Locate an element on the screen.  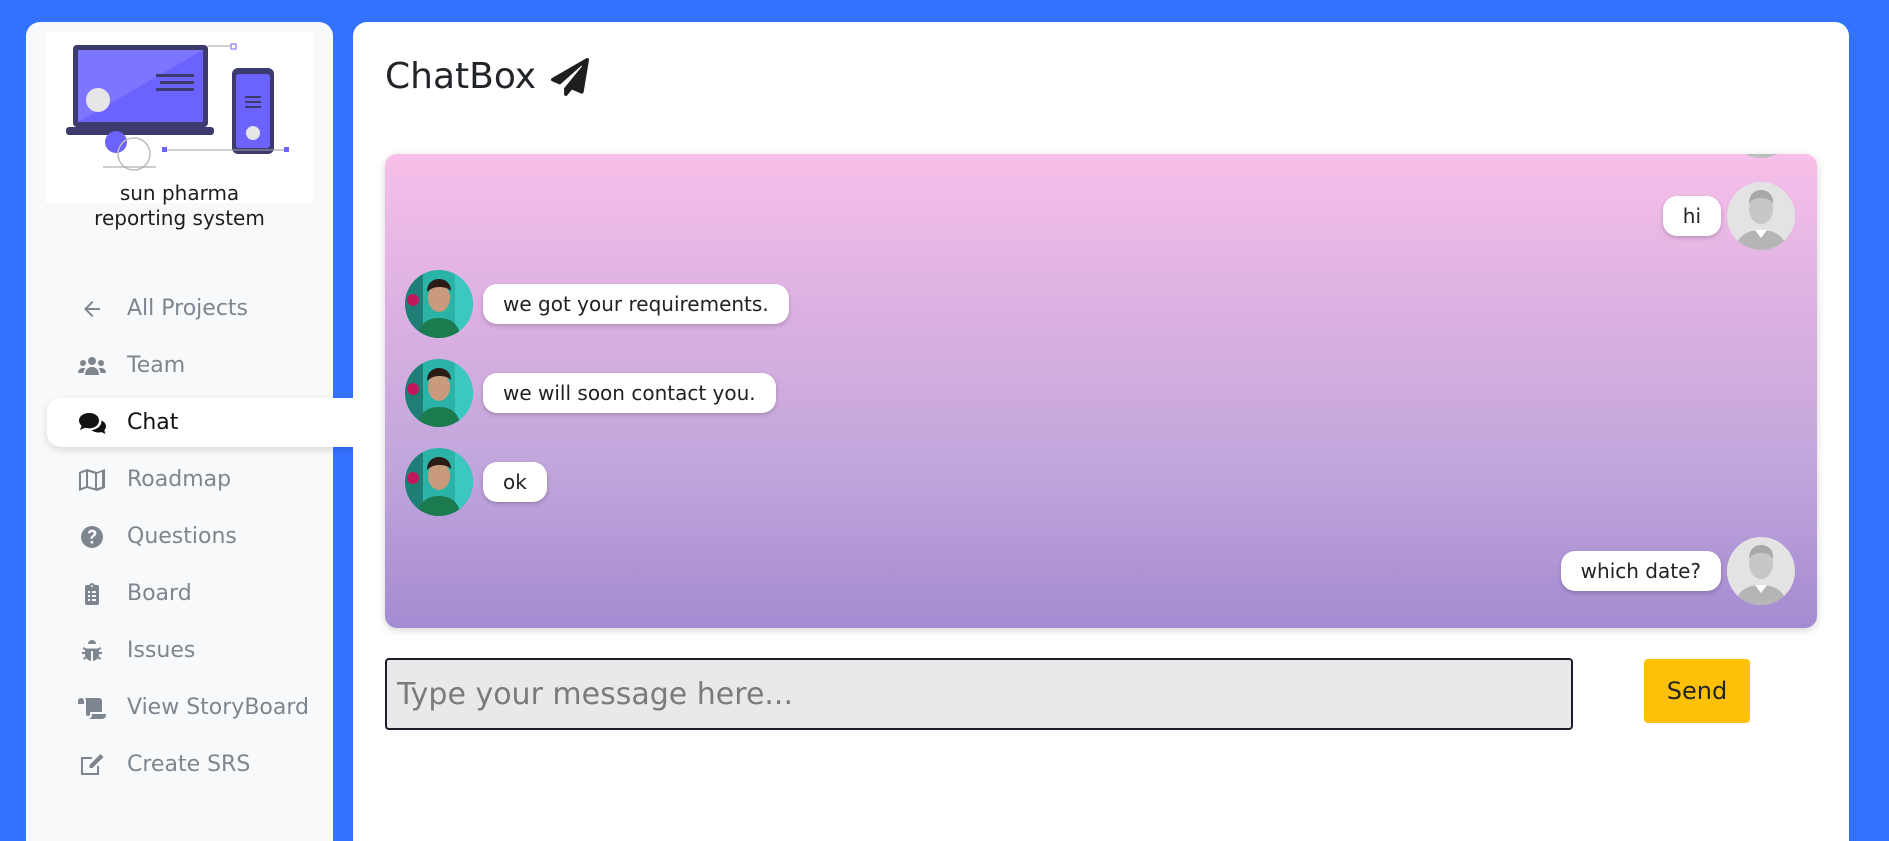
sidebar-item-team: Team is located at coordinates (202, 365).